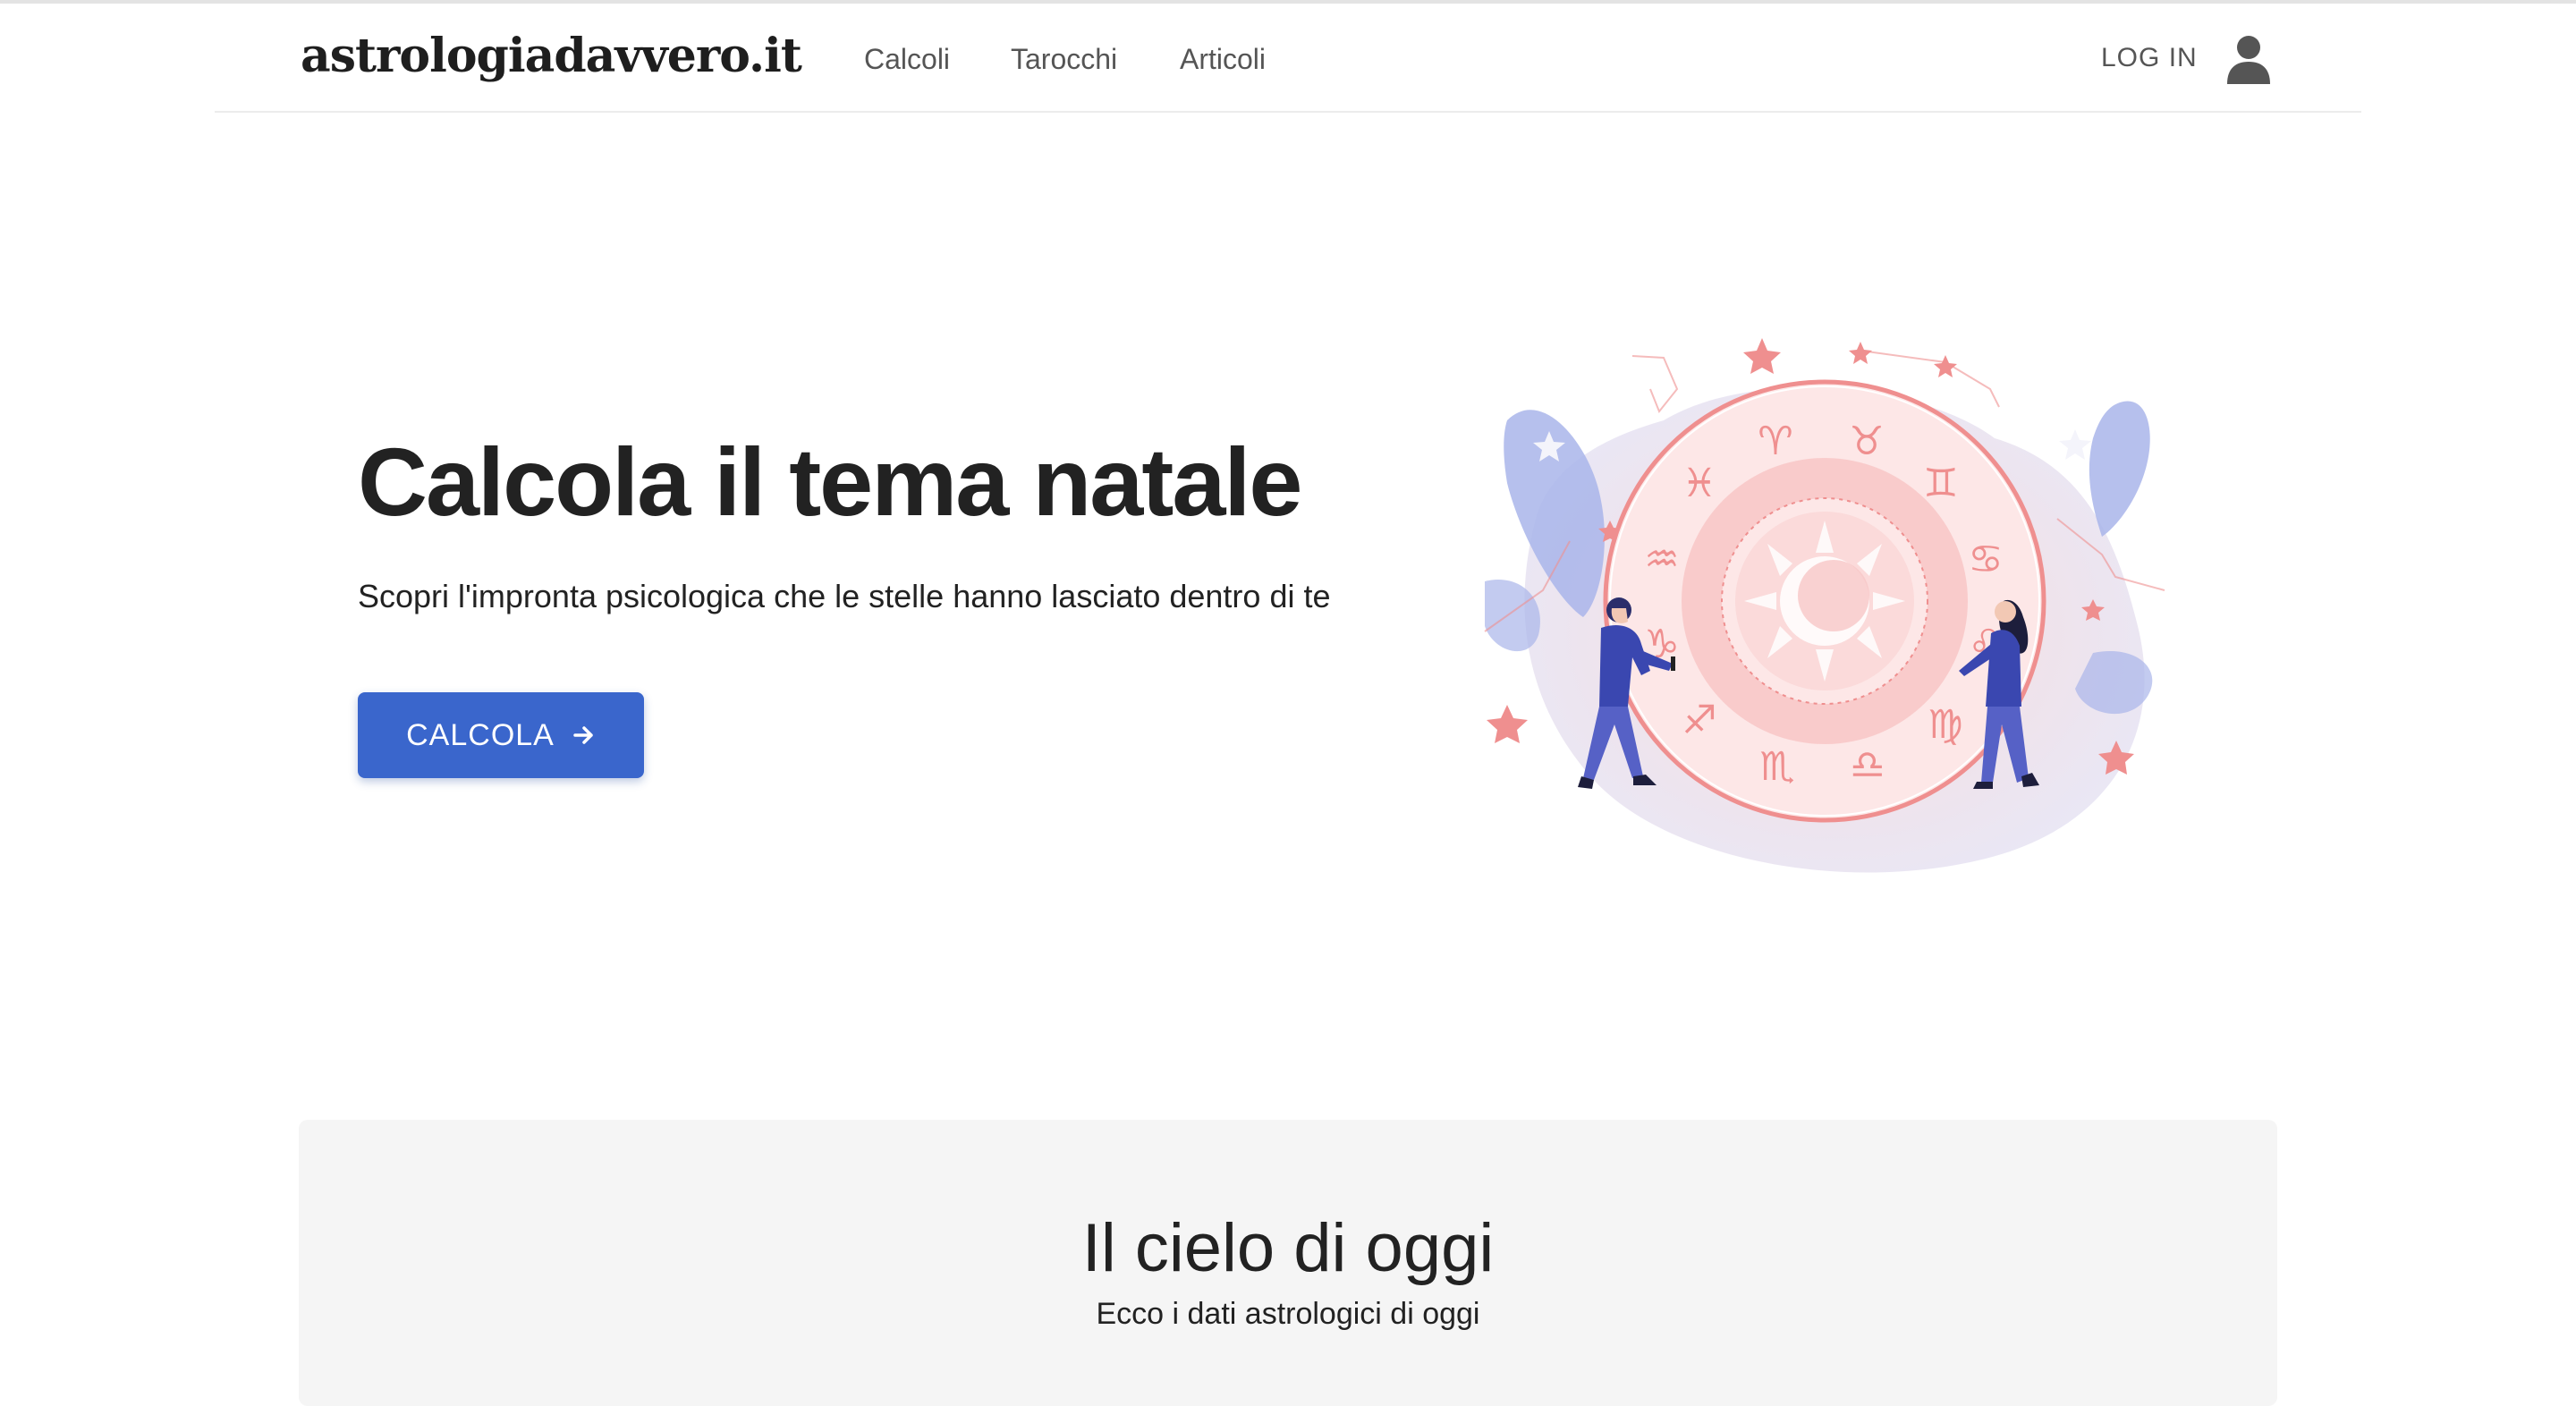 The width and height of the screenshot is (2576, 1406). What do you see at coordinates (1288, 1314) in the screenshot?
I see `sky-subtitle: Ecco i dati astrologici di oggi` at bounding box center [1288, 1314].